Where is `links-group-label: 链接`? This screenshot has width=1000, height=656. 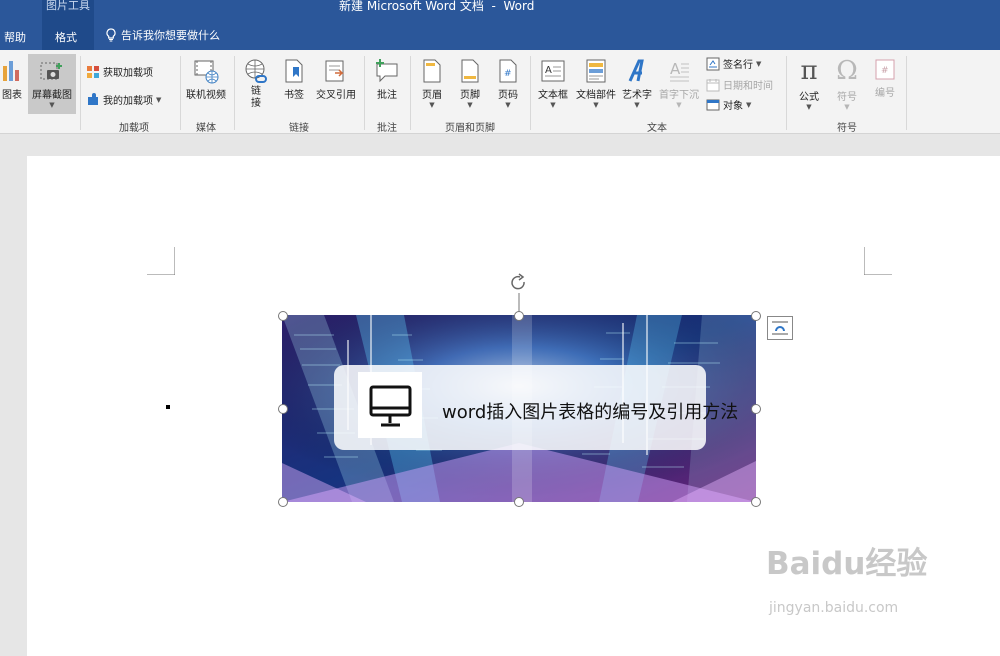 links-group-label: 链接 is located at coordinates (299, 128).